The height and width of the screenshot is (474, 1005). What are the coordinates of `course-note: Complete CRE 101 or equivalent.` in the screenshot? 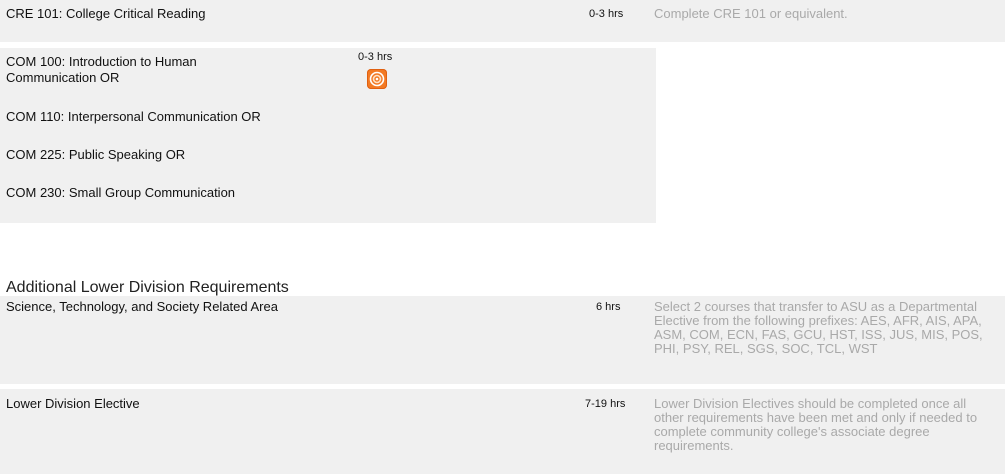 It's located at (751, 13).